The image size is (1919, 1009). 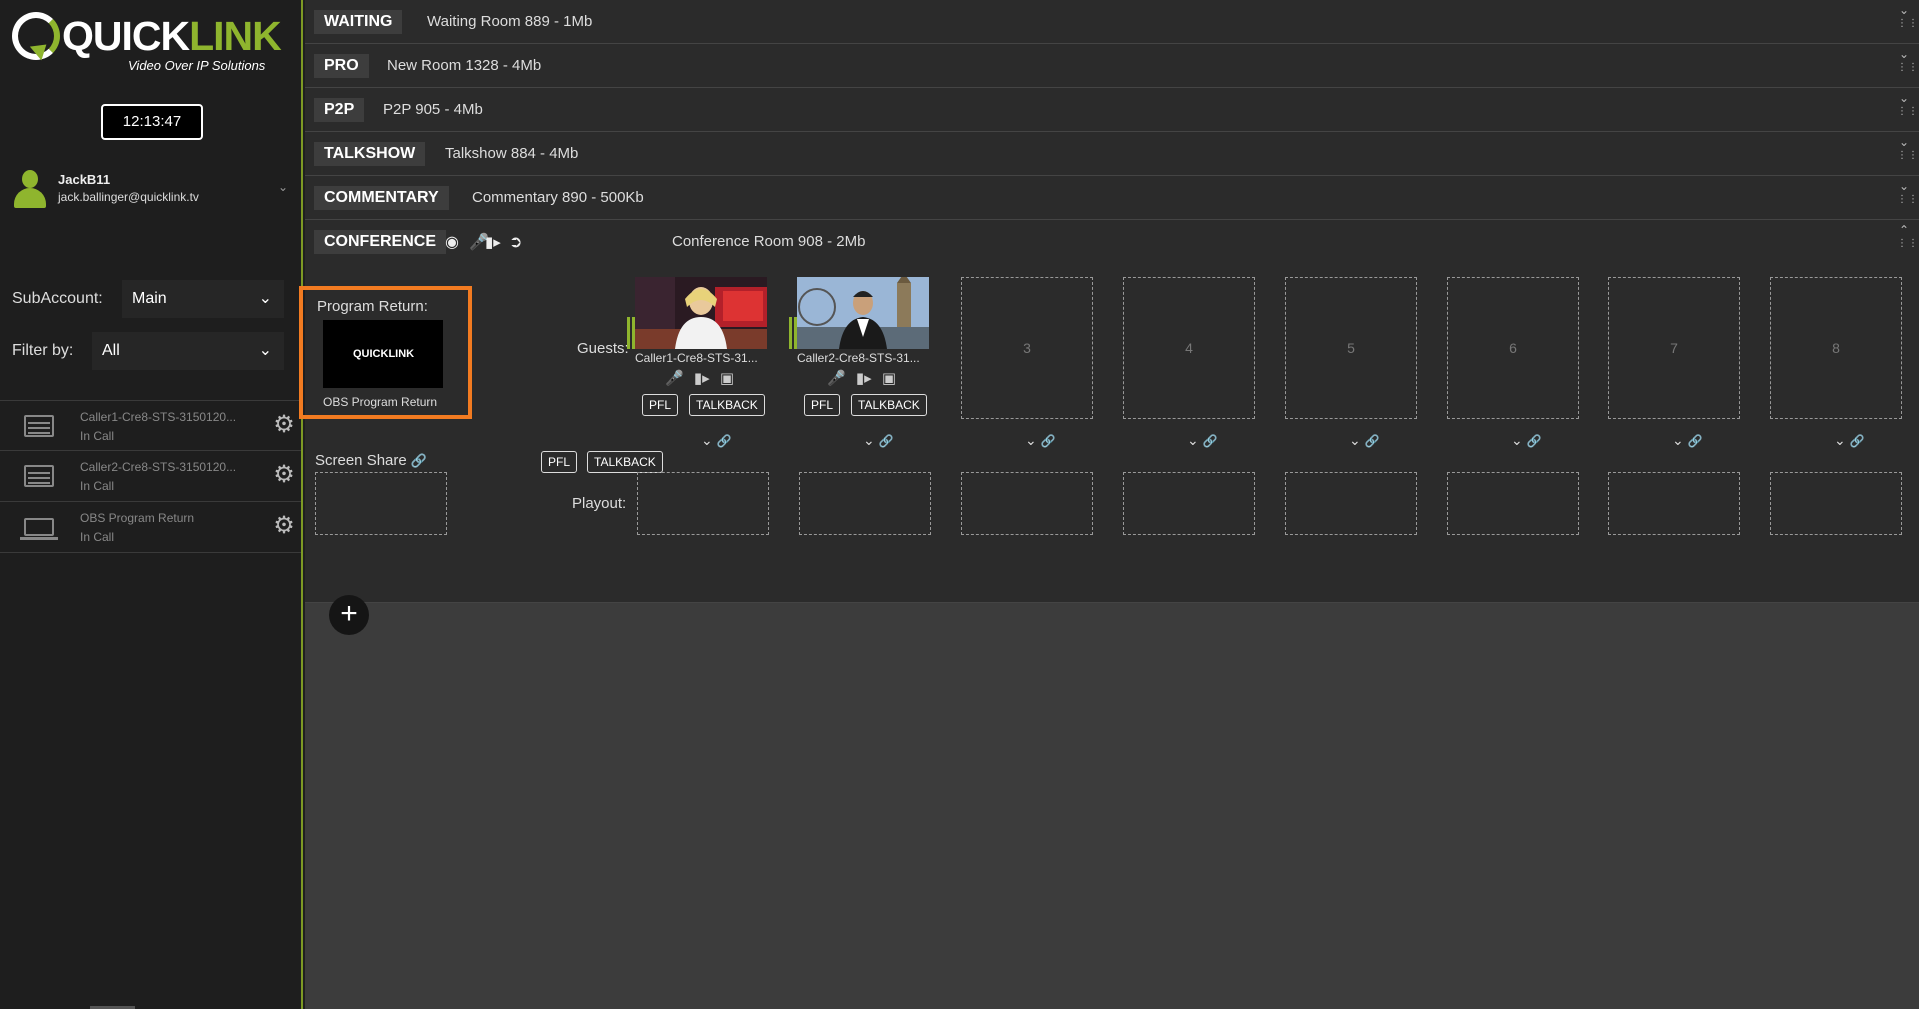 I want to click on room-row-p2p: P2P P2P 905 - 4Mb ⌄ ⋮⋮, so click(x=1112, y=110).